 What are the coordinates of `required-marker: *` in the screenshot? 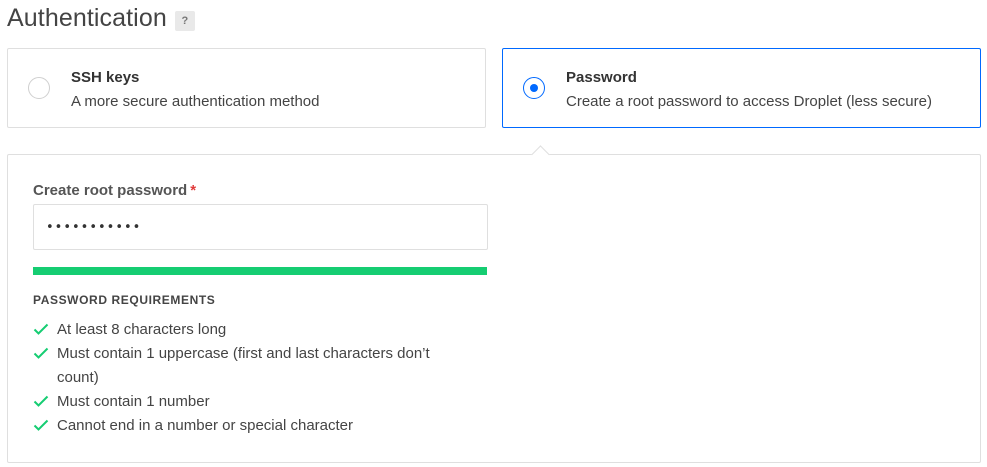 It's located at (193, 190).